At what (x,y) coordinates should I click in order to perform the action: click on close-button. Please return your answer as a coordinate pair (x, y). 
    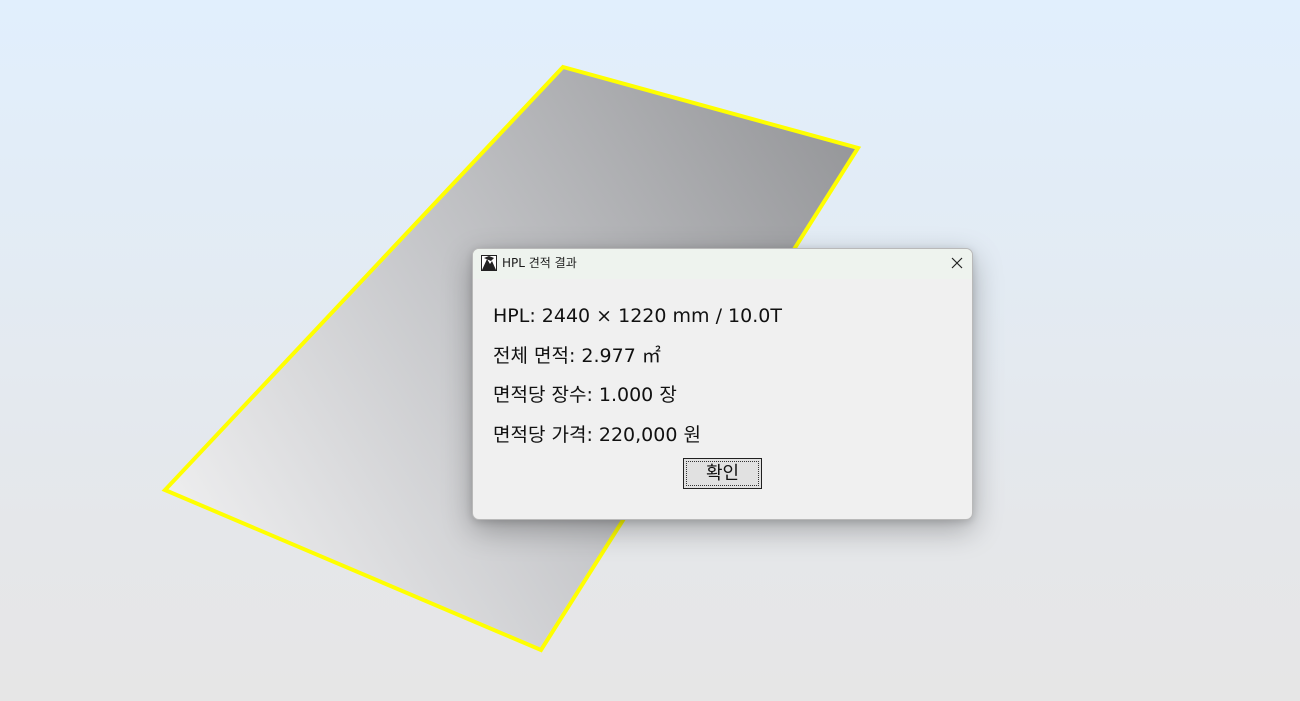
    Looking at the image, I should click on (957, 264).